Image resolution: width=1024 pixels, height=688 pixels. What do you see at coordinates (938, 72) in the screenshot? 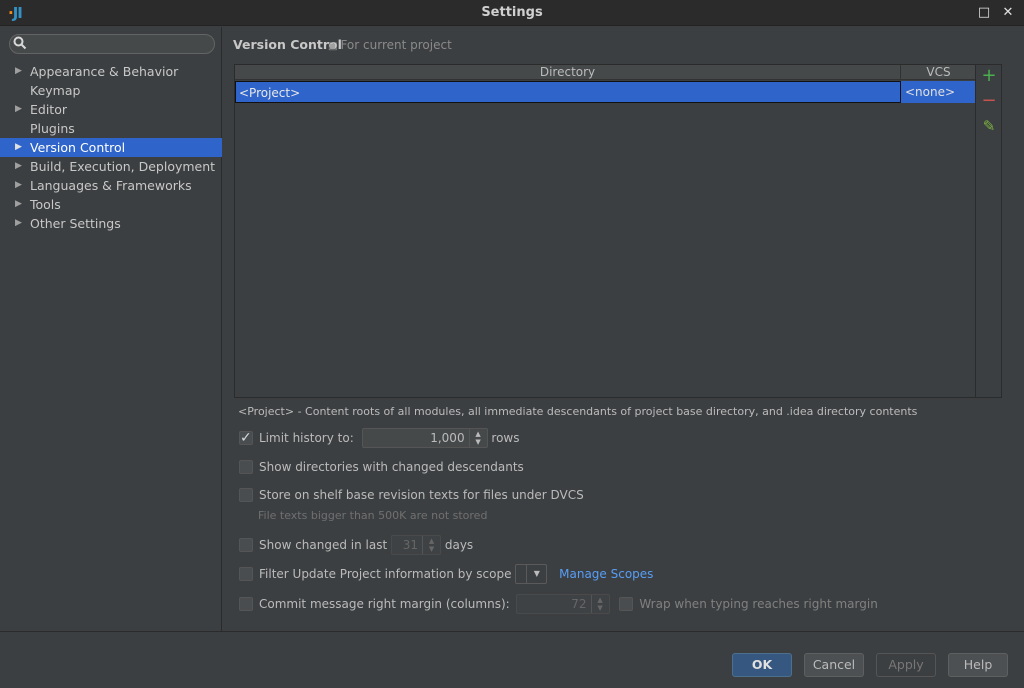
I see `column-header-vcs: VCS` at bounding box center [938, 72].